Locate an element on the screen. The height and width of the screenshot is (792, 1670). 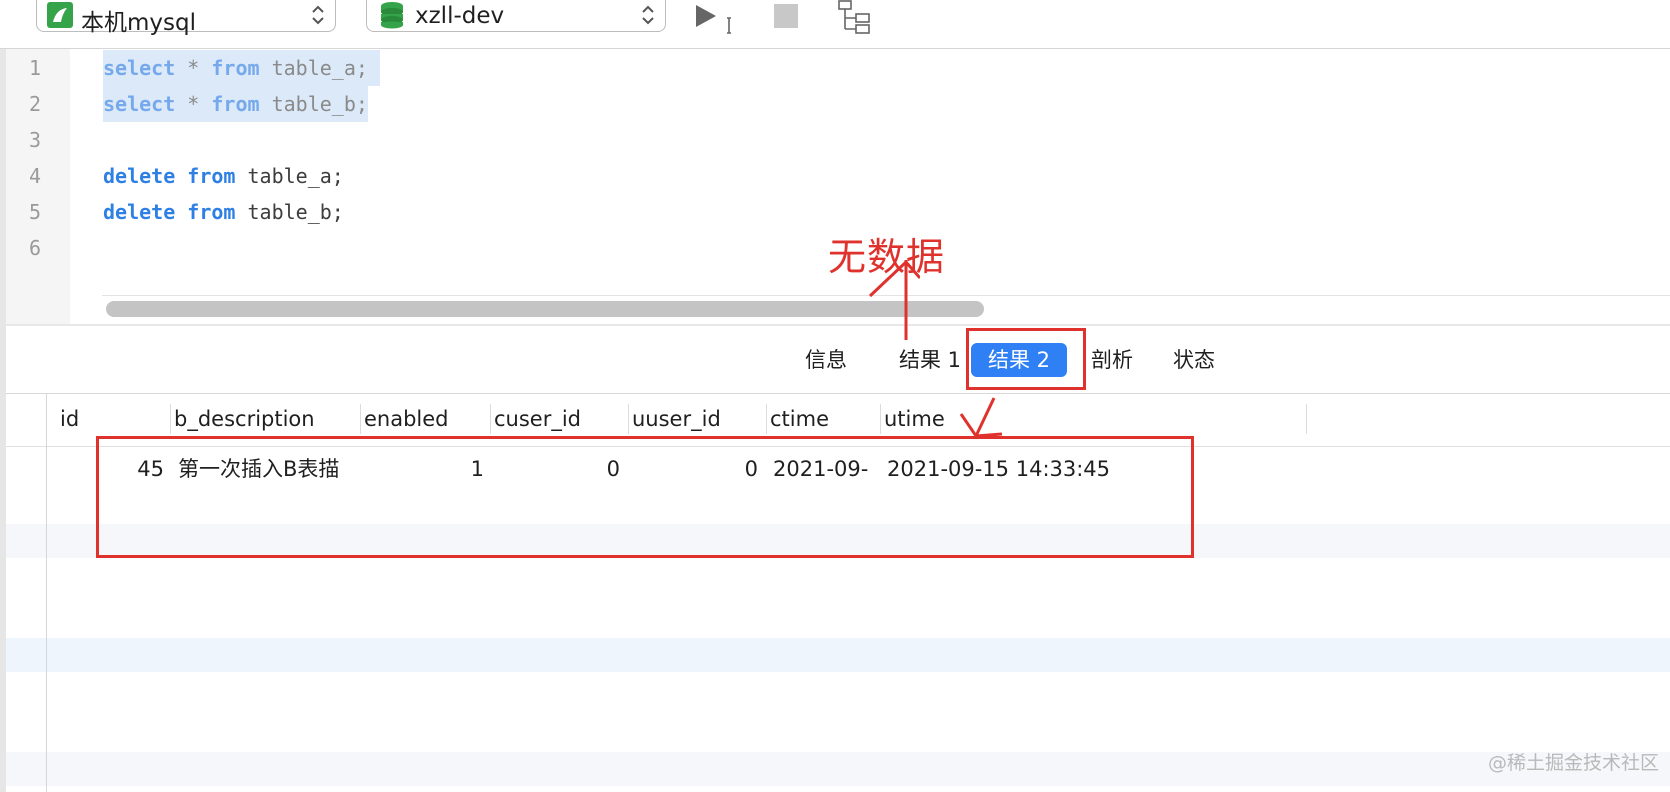
run-button is located at coordinates (716, 19).